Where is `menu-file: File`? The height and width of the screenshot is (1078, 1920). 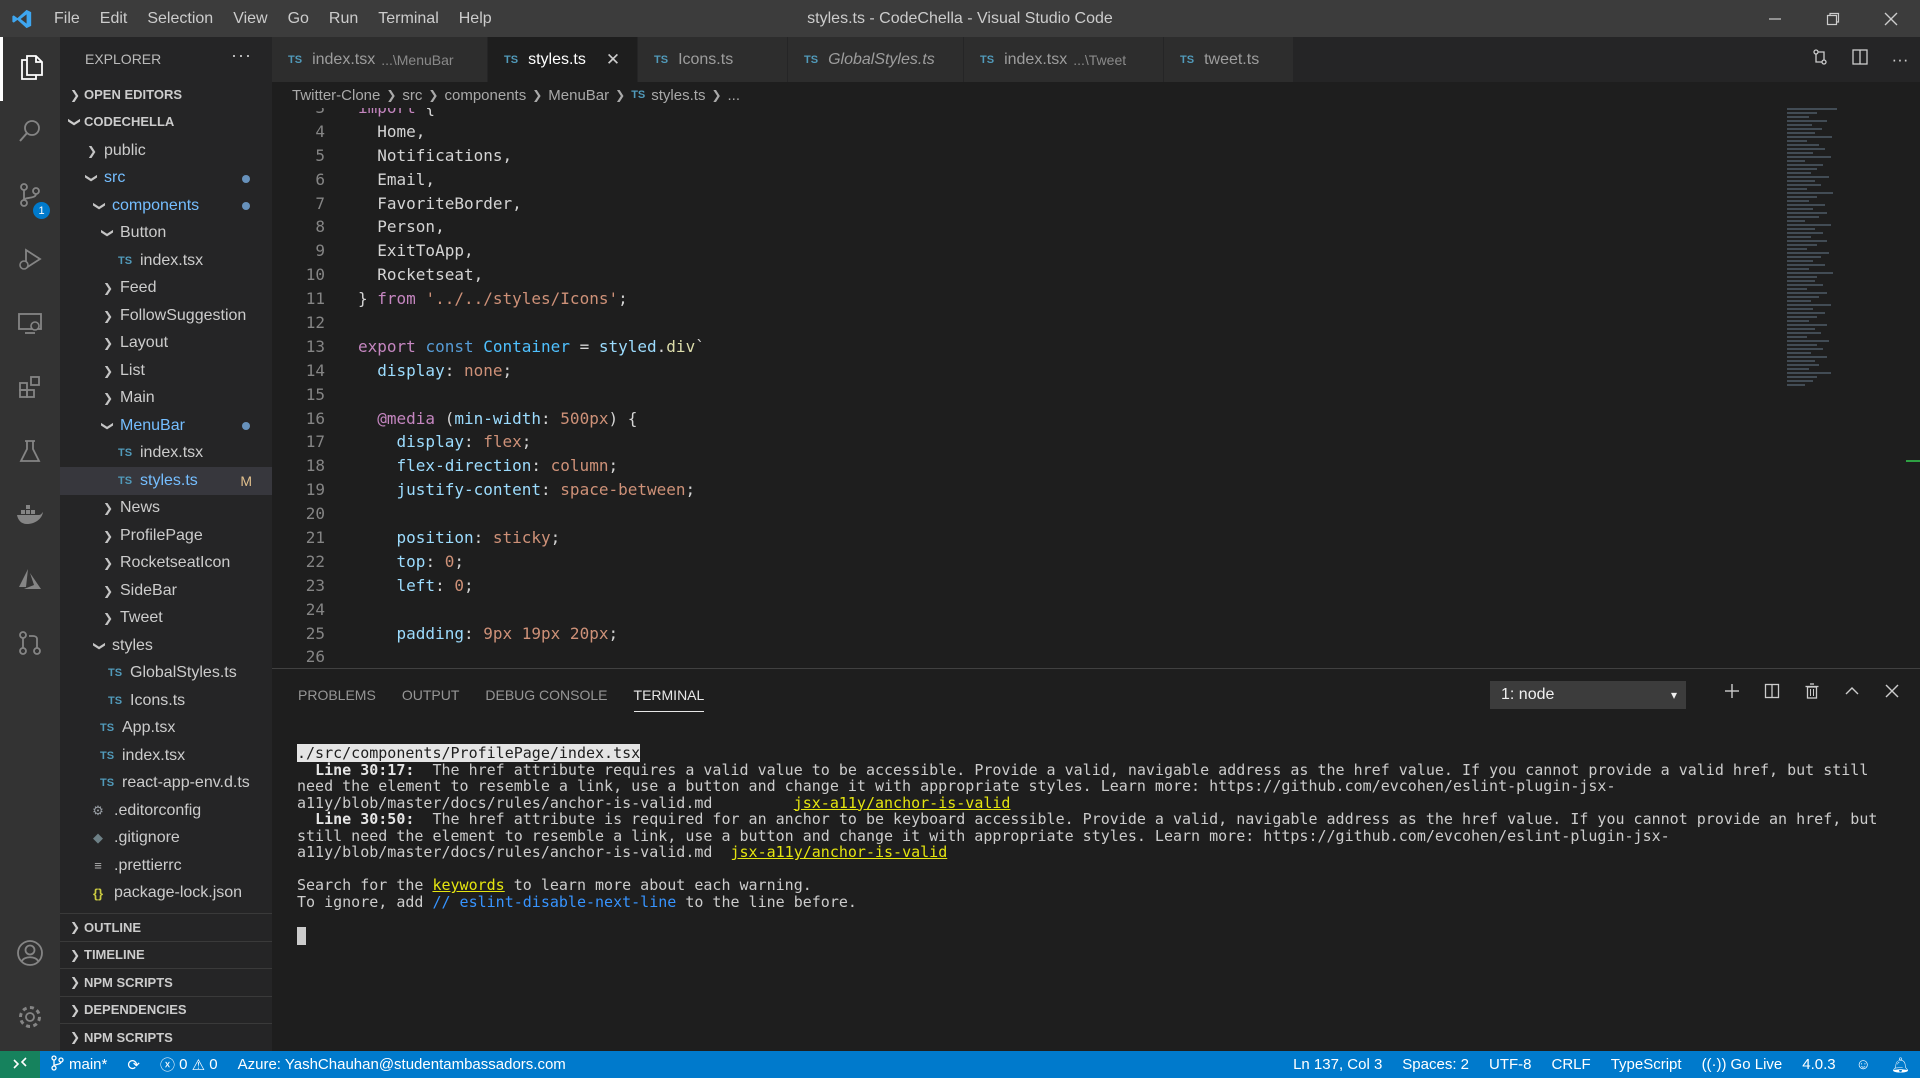
menu-file: File is located at coordinates (67, 18).